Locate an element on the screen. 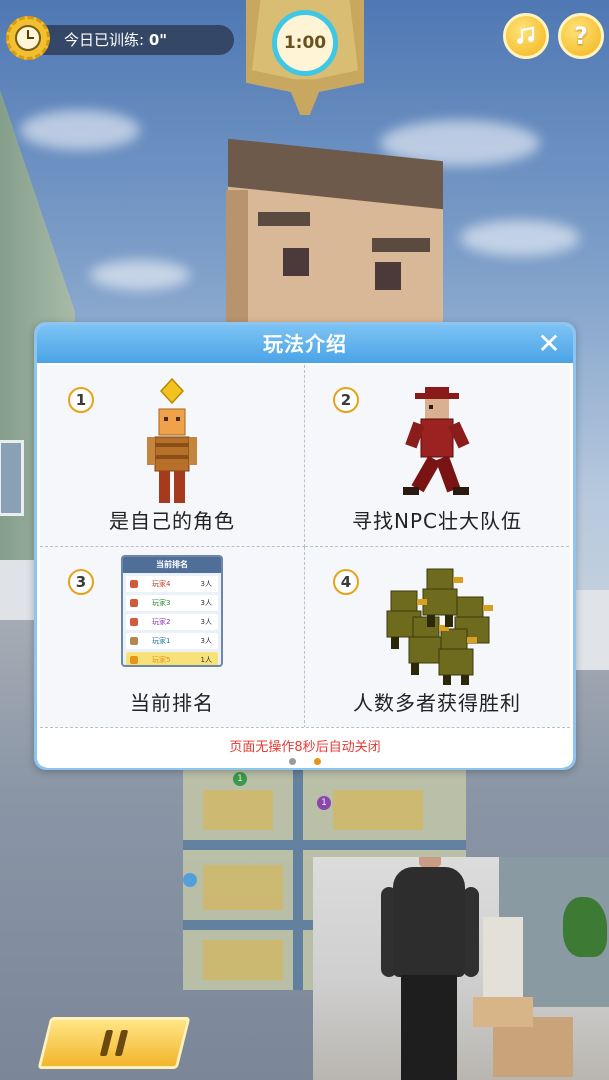 The width and height of the screenshot is (609, 1080). building-window is located at coordinates (12, 478).